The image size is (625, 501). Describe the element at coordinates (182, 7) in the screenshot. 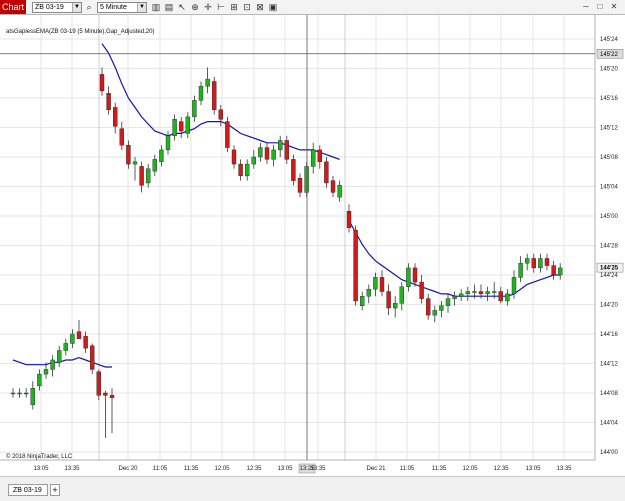

I see `pointer-icon: ↖` at that location.